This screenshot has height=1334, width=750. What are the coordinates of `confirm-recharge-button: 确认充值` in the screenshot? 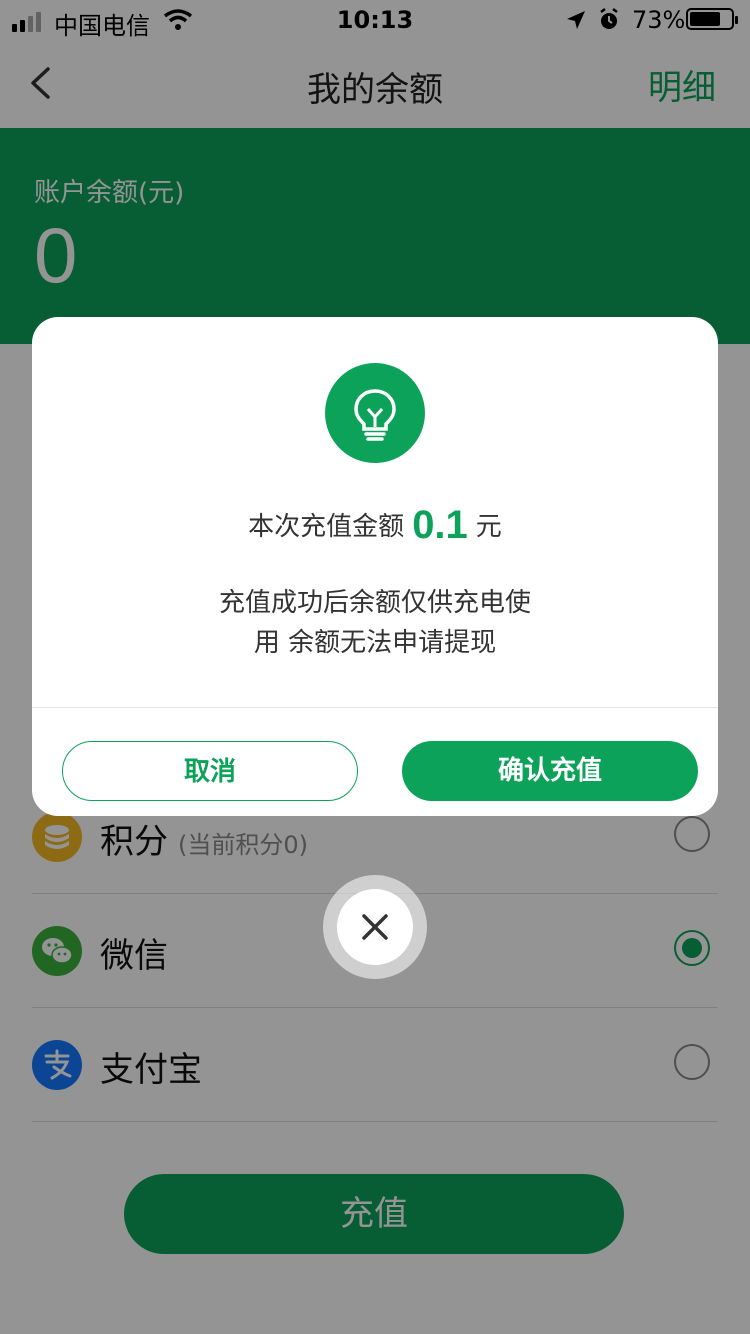 It's located at (550, 771).